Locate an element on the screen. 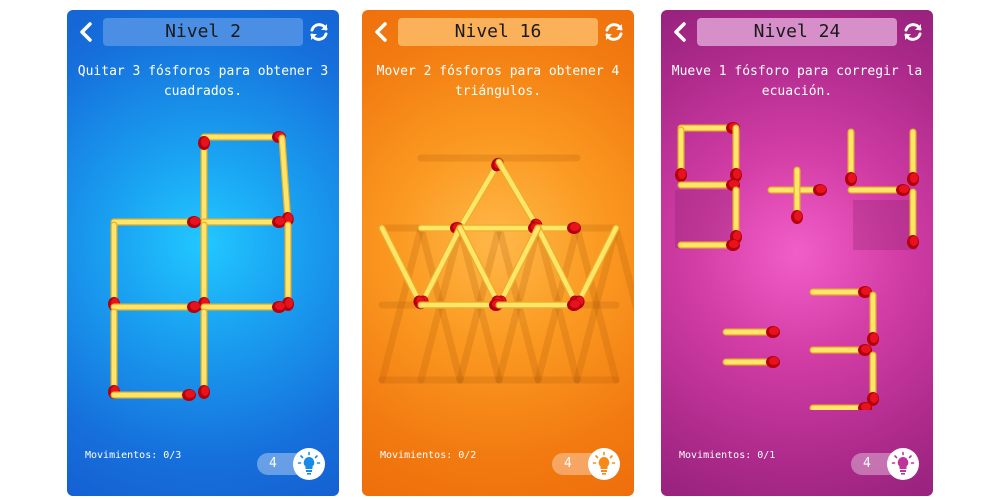  top-bar: Nivel 2 is located at coordinates (203, 32).